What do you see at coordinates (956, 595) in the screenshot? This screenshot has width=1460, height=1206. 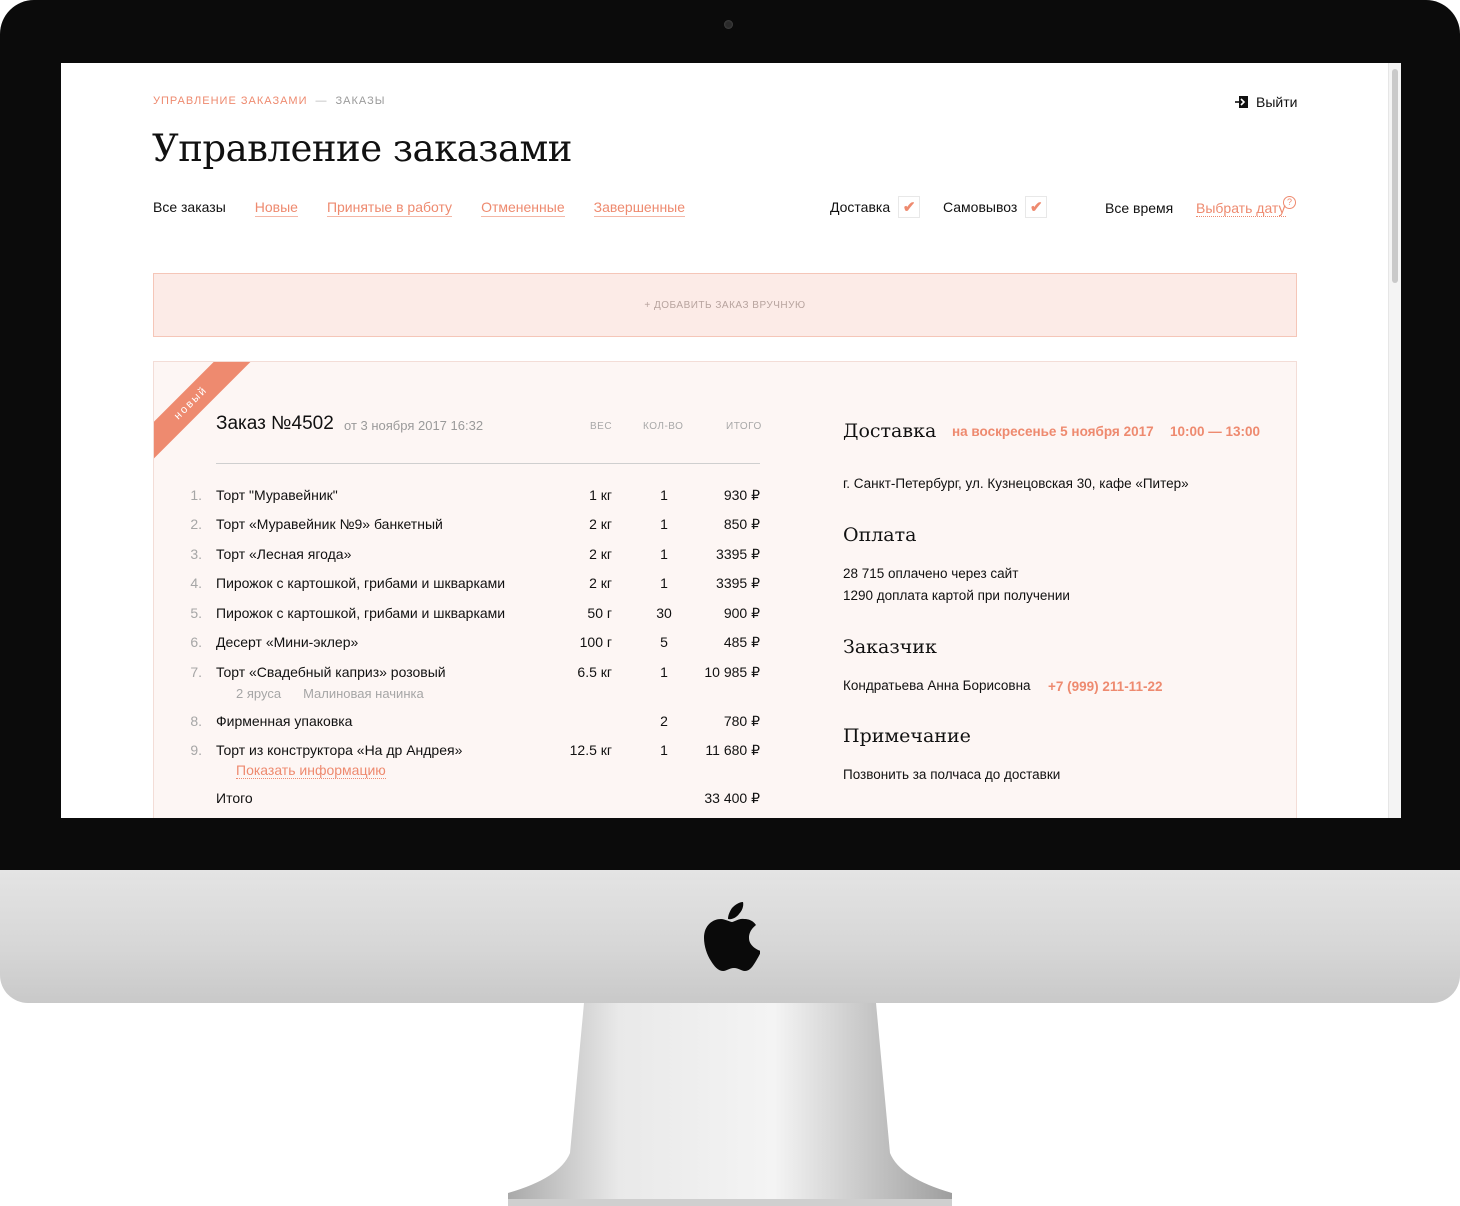 I see `payment-line: 1290 доплата картой при получении` at bounding box center [956, 595].